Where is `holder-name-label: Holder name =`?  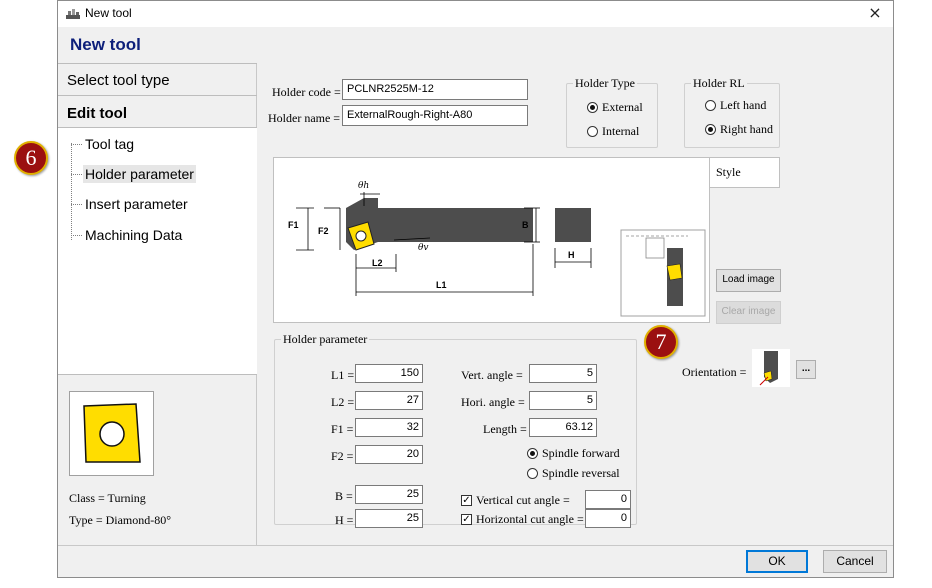
holder-name-label: Holder name = is located at coordinates (304, 118).